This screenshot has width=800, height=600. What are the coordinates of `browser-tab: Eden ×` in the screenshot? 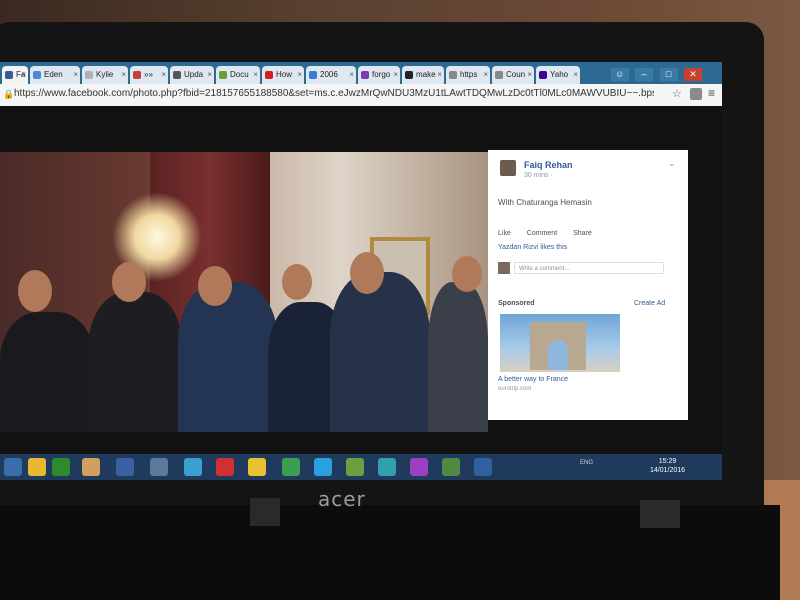 It's located at (55, 75).